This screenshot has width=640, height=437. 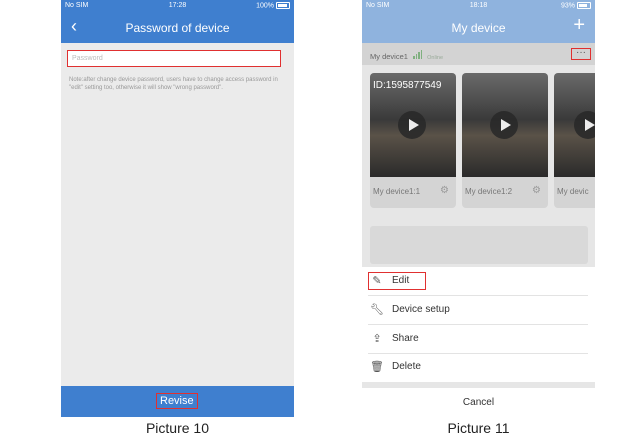 I want to click on wrench-icon: 🔧︎, so click(x=377, y=310).